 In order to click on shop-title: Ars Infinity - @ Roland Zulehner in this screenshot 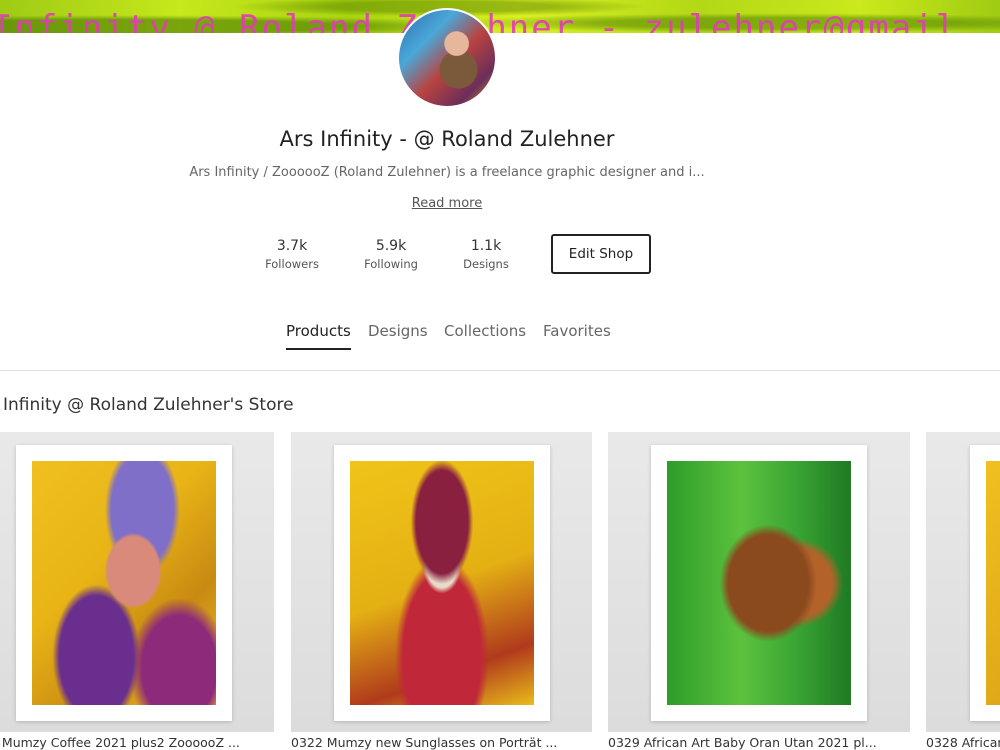, I will do `click(447, 139)`.